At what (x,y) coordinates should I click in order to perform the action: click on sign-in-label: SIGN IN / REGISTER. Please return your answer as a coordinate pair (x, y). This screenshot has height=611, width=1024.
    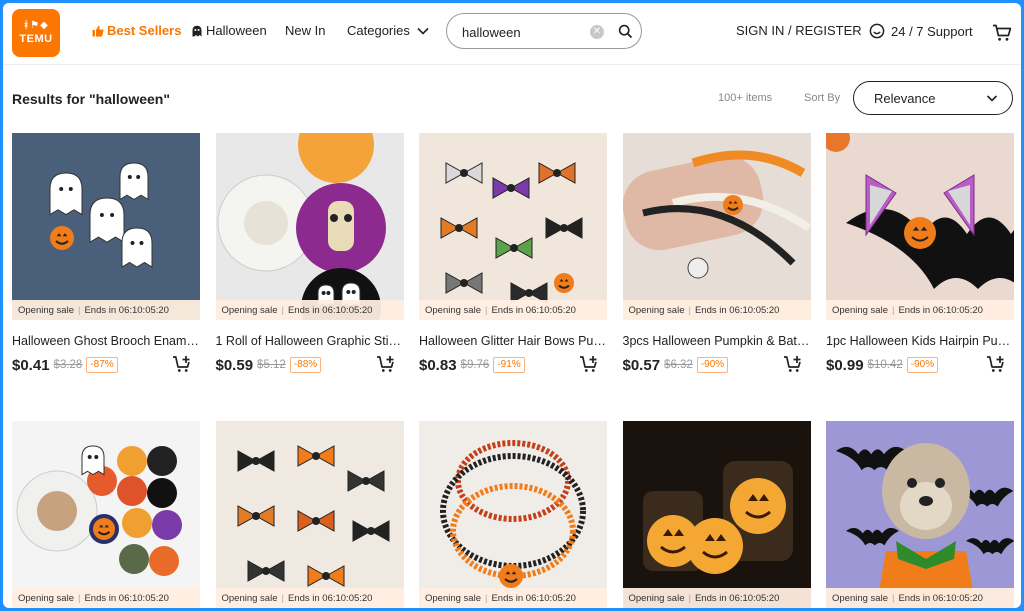
    Looking at the image, I should click on (799, 30).